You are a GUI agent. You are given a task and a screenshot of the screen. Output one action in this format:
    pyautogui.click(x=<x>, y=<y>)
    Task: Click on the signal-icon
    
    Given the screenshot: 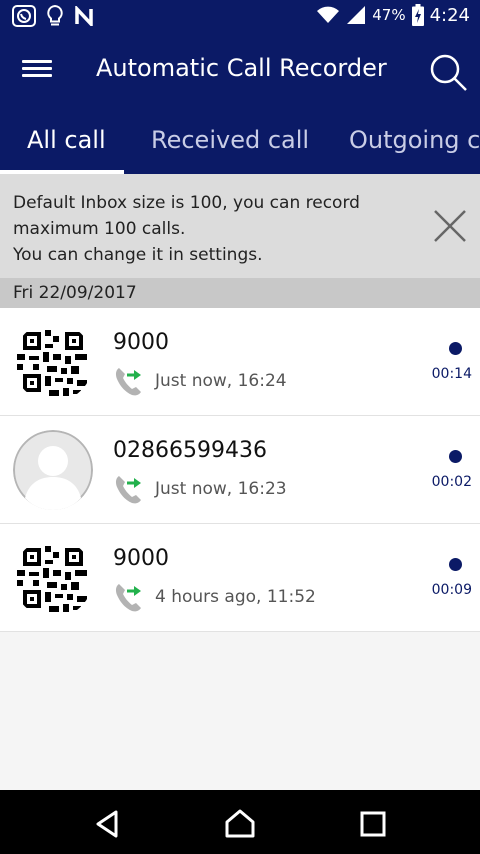 What is the action you would take?
    pyautogui.click(x=356, y=15)
    